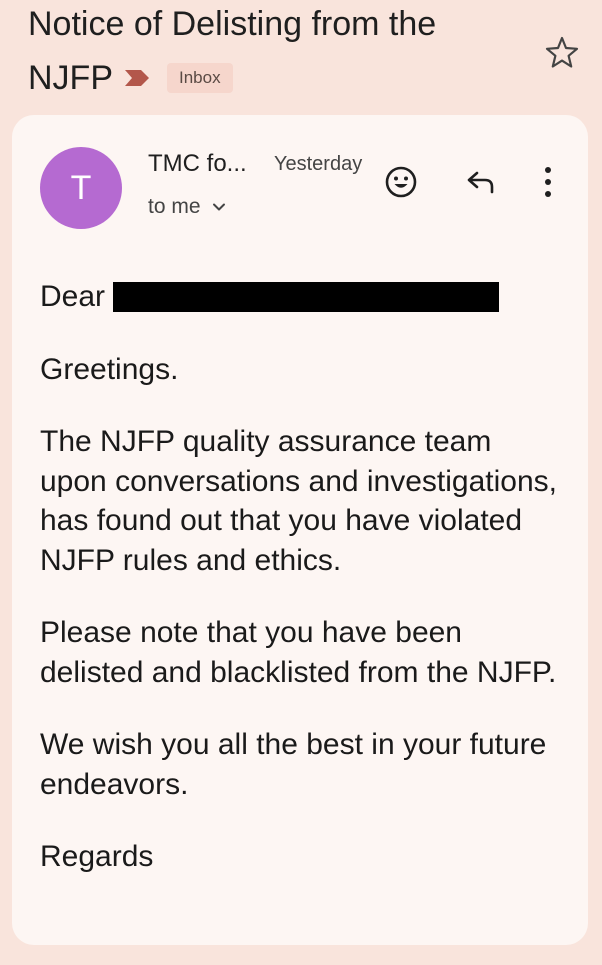 The image size is (602, 965). Describe the element at coordinates (306, 296) in the screenshot. I see `redacted-name-block` at that location.